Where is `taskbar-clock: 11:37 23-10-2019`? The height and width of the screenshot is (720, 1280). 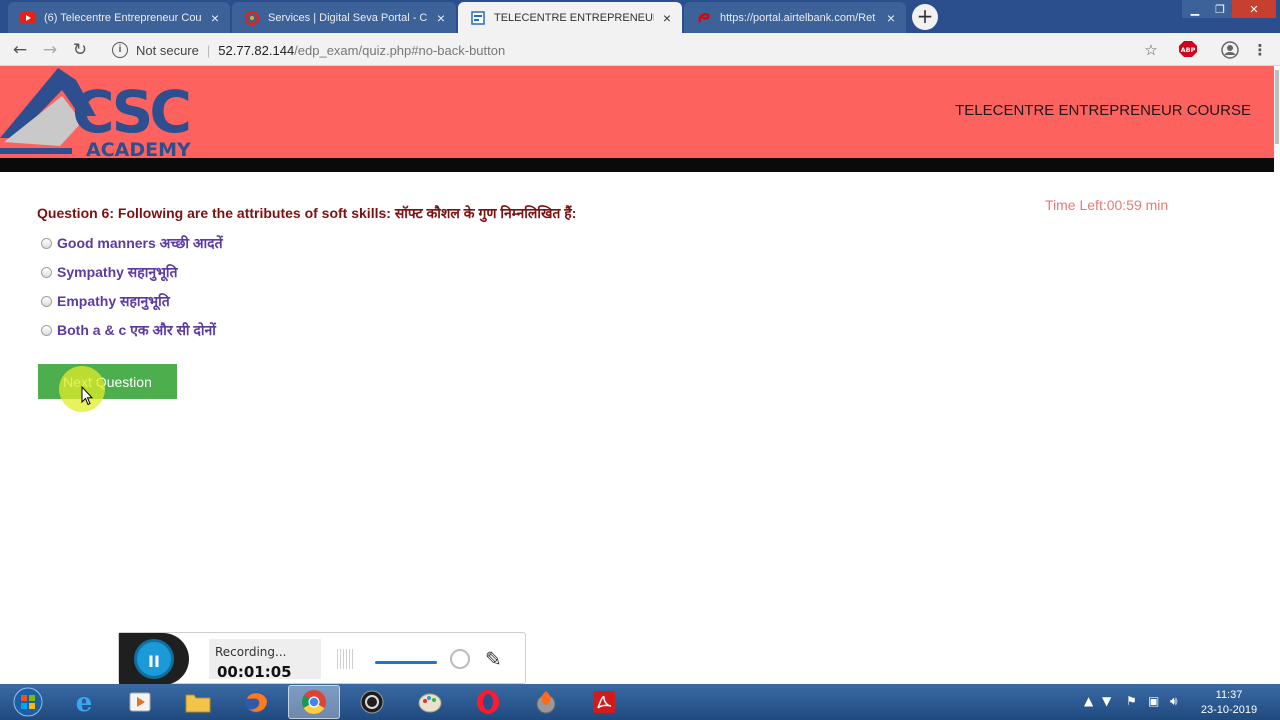
taskbar-clock: 11:37 23-10-2019 is located at coordinates (1229, 703).